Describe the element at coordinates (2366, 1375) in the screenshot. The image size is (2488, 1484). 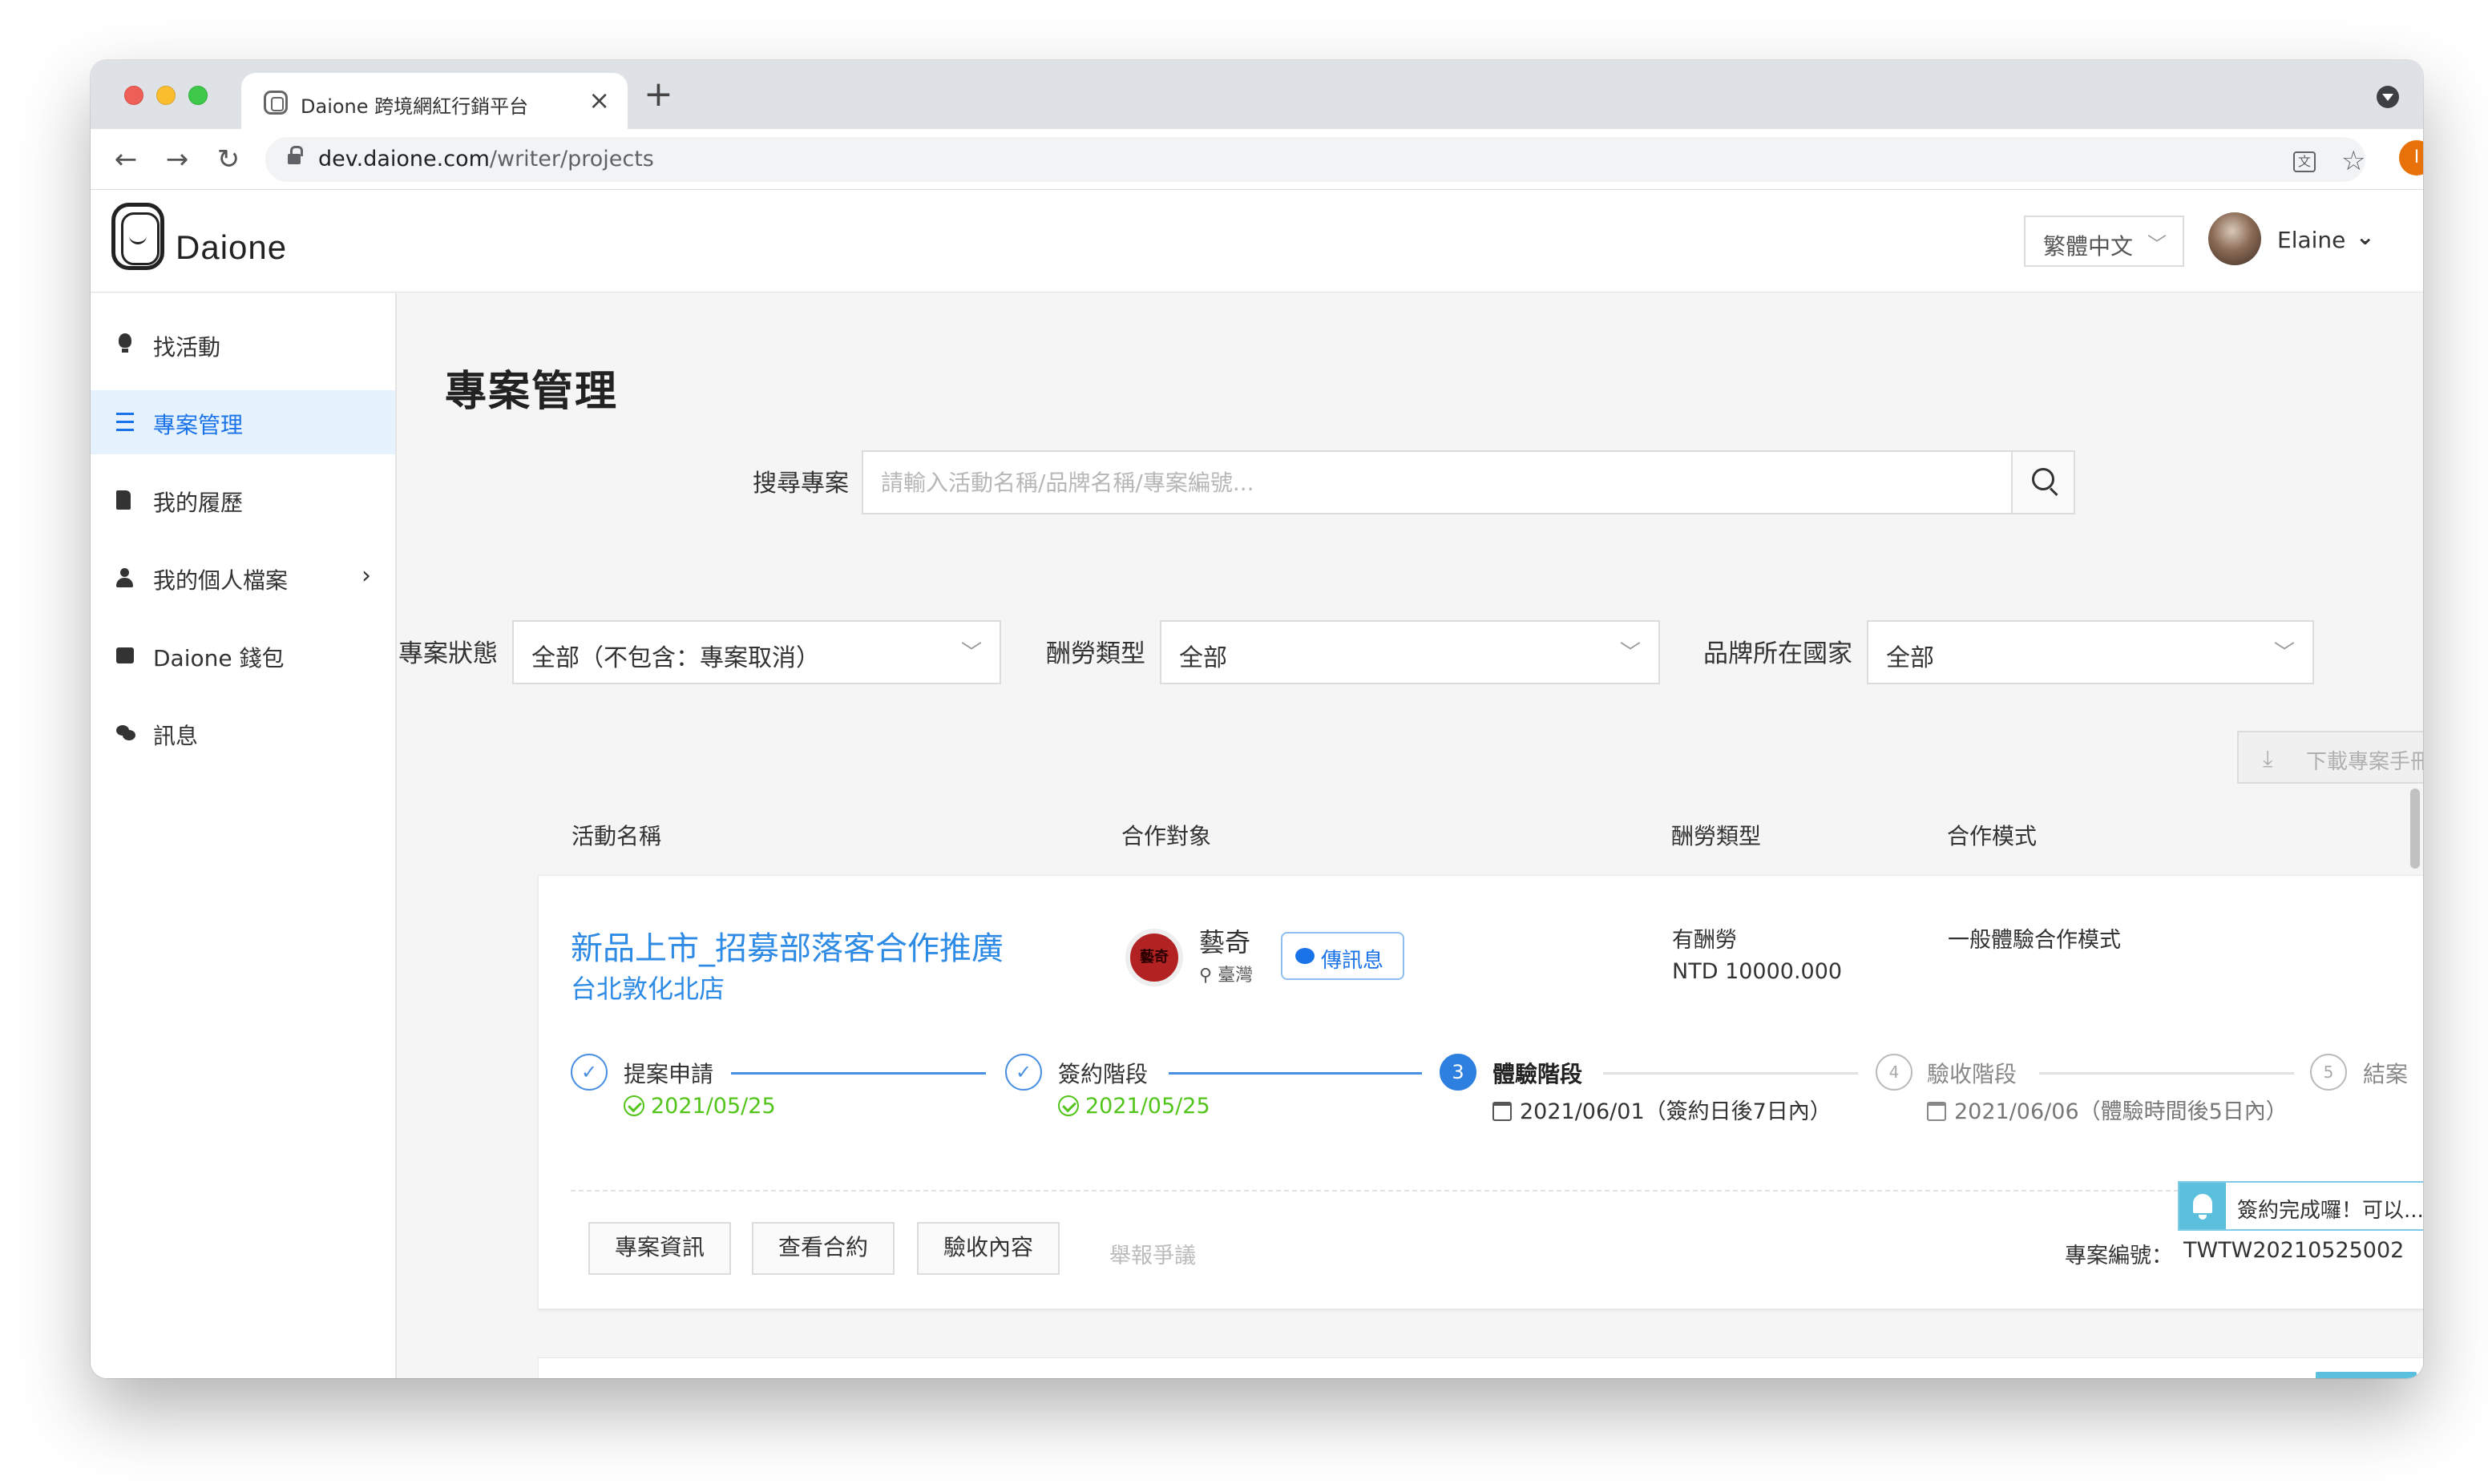
I see `rating-badge: 評分 ★` at that location.